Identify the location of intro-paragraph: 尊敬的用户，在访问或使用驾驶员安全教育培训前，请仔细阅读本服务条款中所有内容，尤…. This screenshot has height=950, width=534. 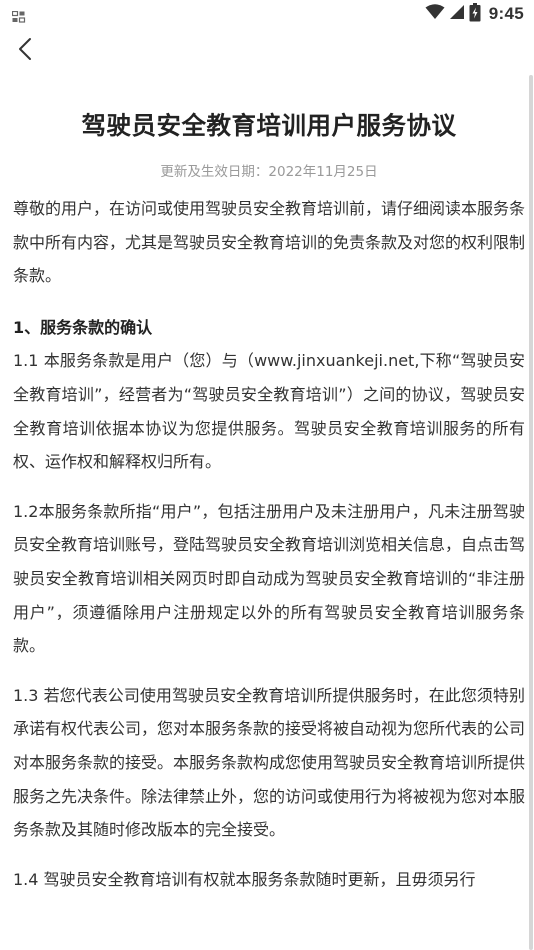
(269, 242).